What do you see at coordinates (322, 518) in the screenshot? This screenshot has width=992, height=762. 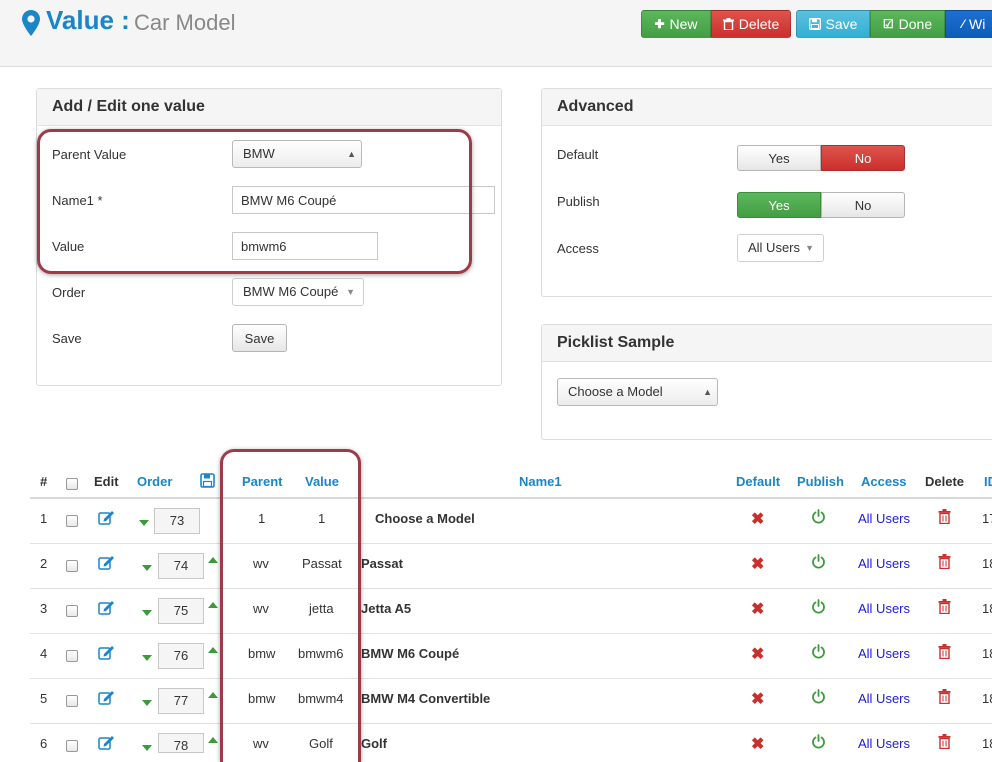 I see `row-value: 1` at bounding box center [322, 518].